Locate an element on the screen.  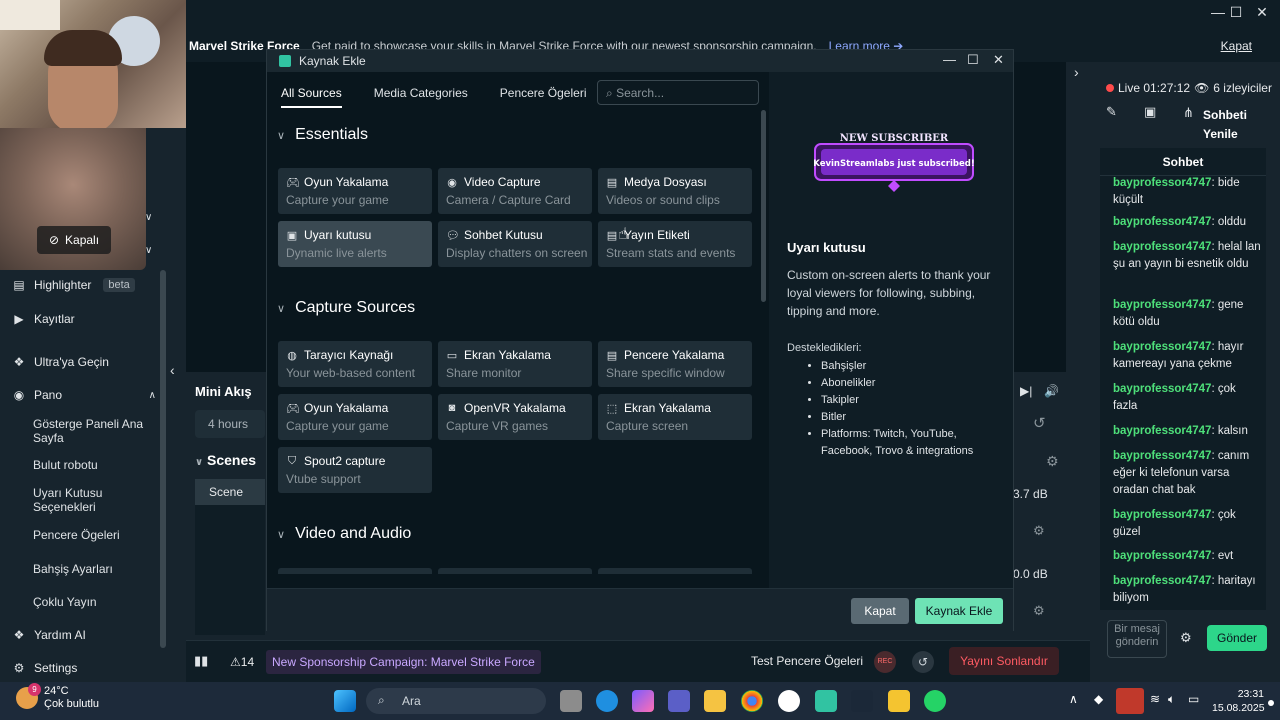
windows-start-icon is located at coordinates (345, 701).